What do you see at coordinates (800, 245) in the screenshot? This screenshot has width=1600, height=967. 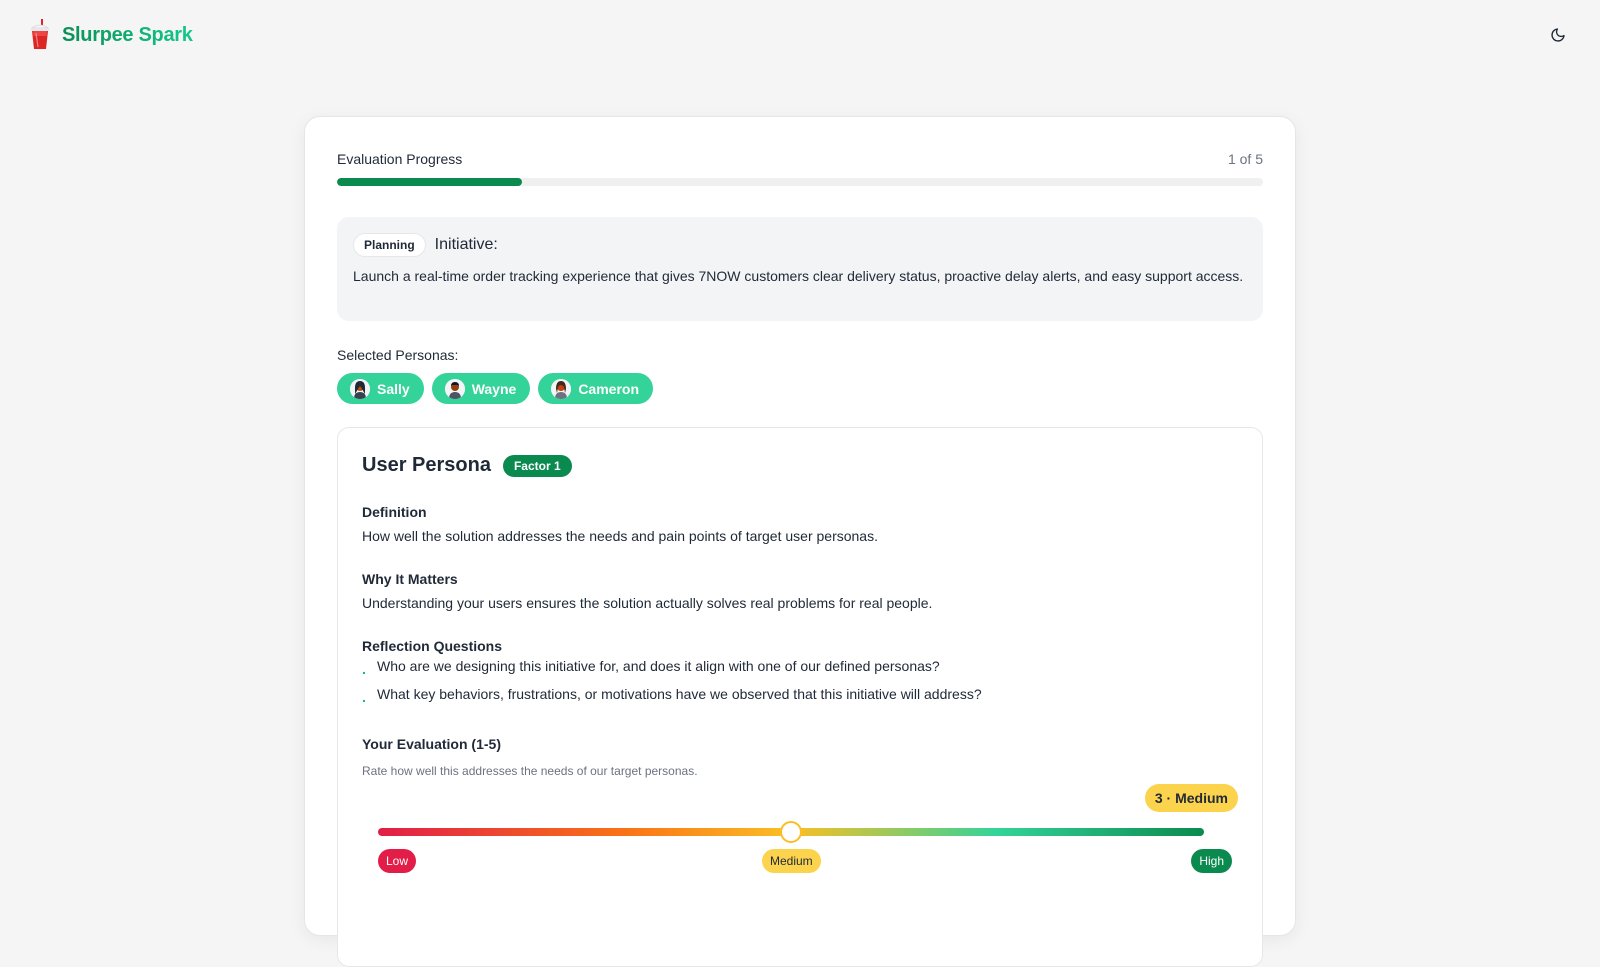 I see `initiative-header: Planning Initiative:` at bounding box center [800, 245].